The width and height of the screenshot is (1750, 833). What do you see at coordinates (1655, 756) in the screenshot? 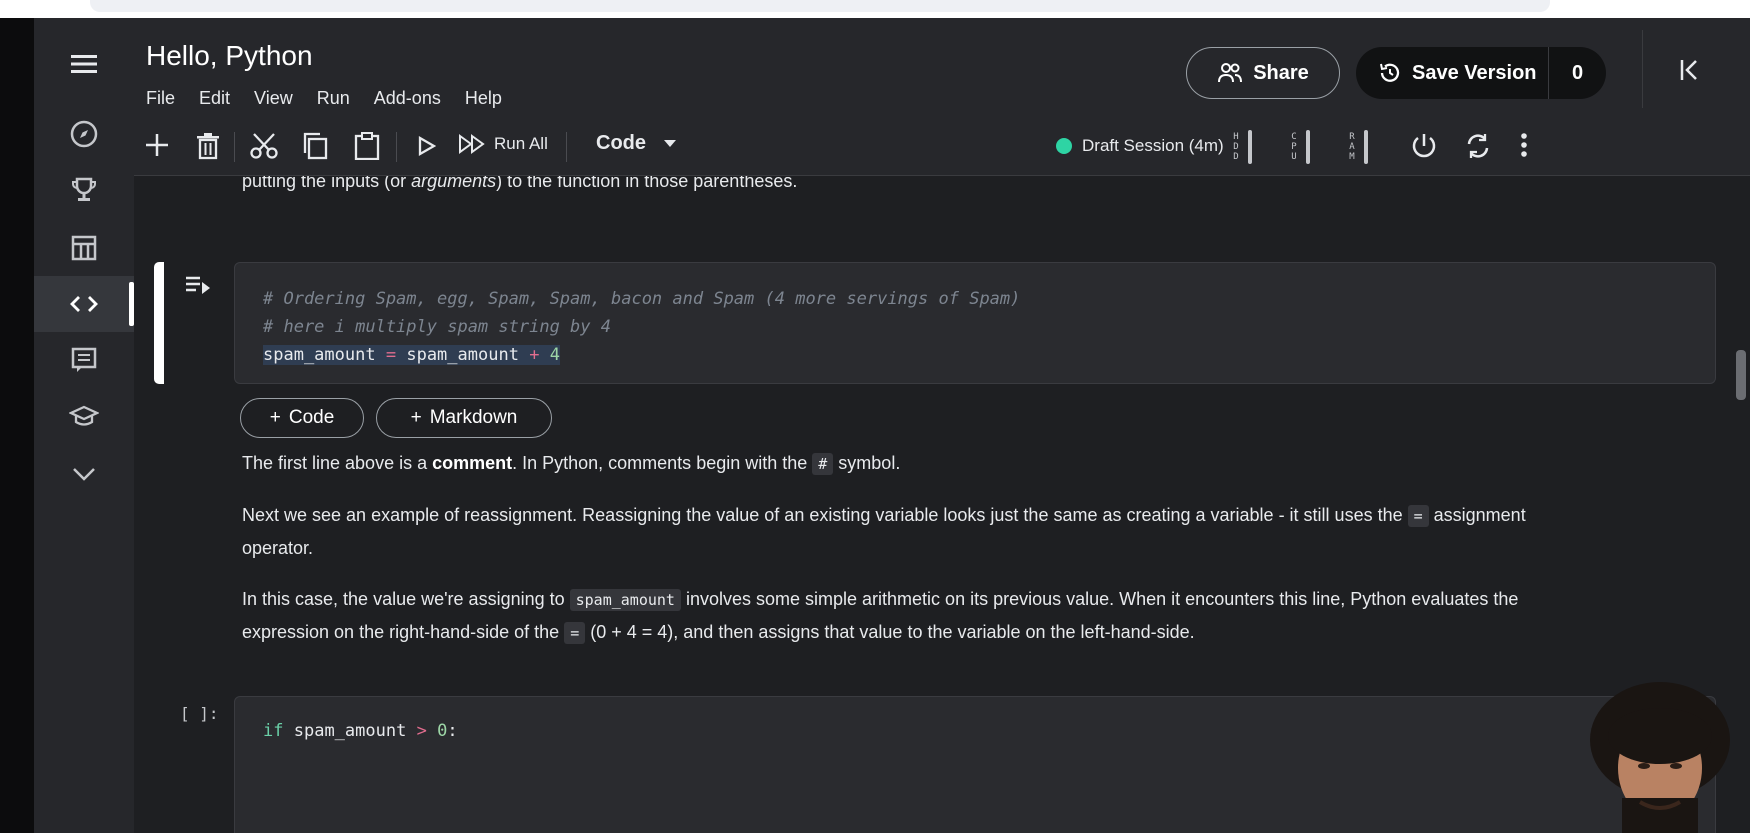
I see `presenter-webcam-image` at bounding box center [1655, 756].